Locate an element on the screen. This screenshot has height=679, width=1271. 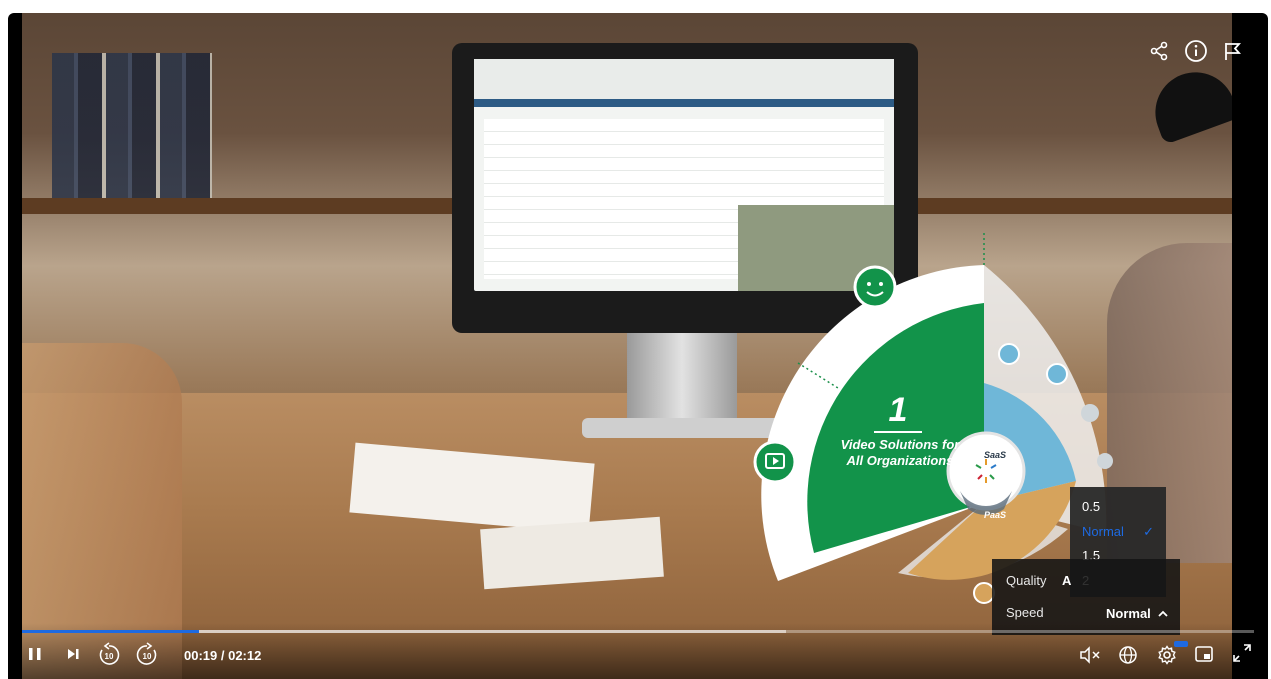
speed-option: 0.5 is located at coordinates (1122, 506).